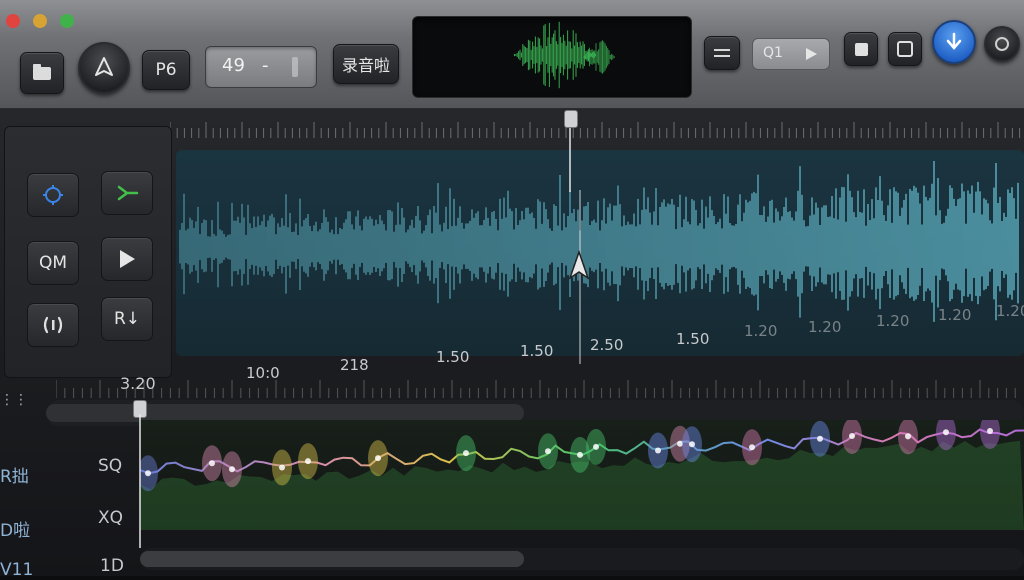 Image resolution: width=1024 pixels, height=580 pixels. I want to click on track-3-right-label: 1D, so click(112, 566).